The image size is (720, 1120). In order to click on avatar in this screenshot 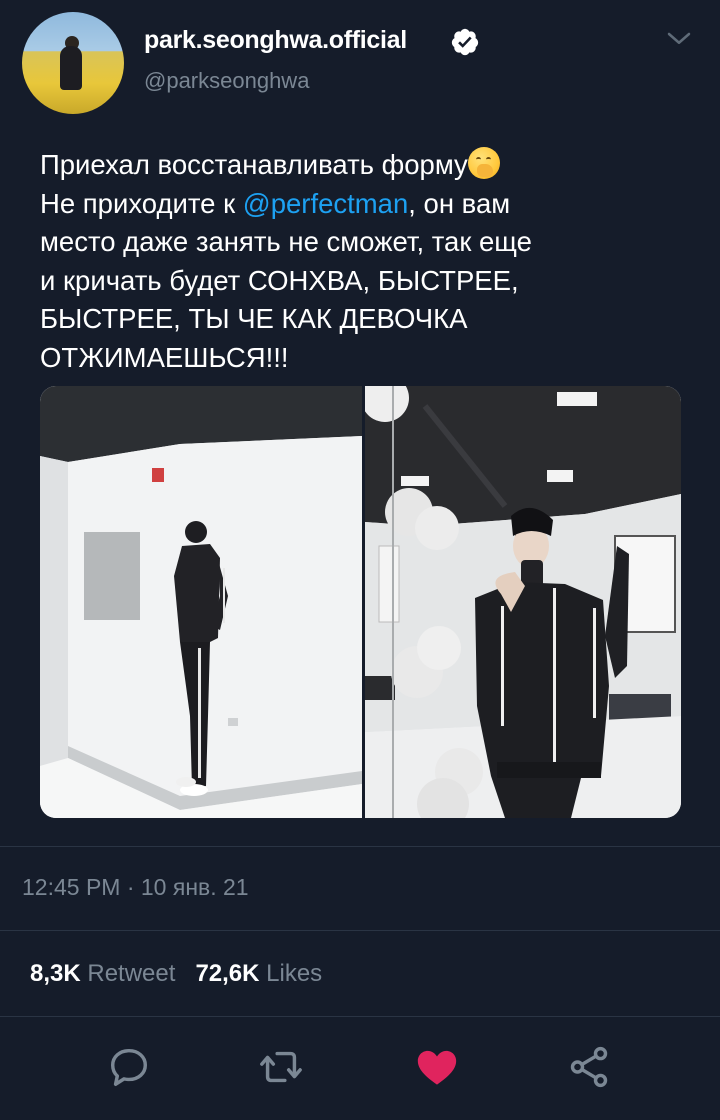, I will do `click(73, 63)`.